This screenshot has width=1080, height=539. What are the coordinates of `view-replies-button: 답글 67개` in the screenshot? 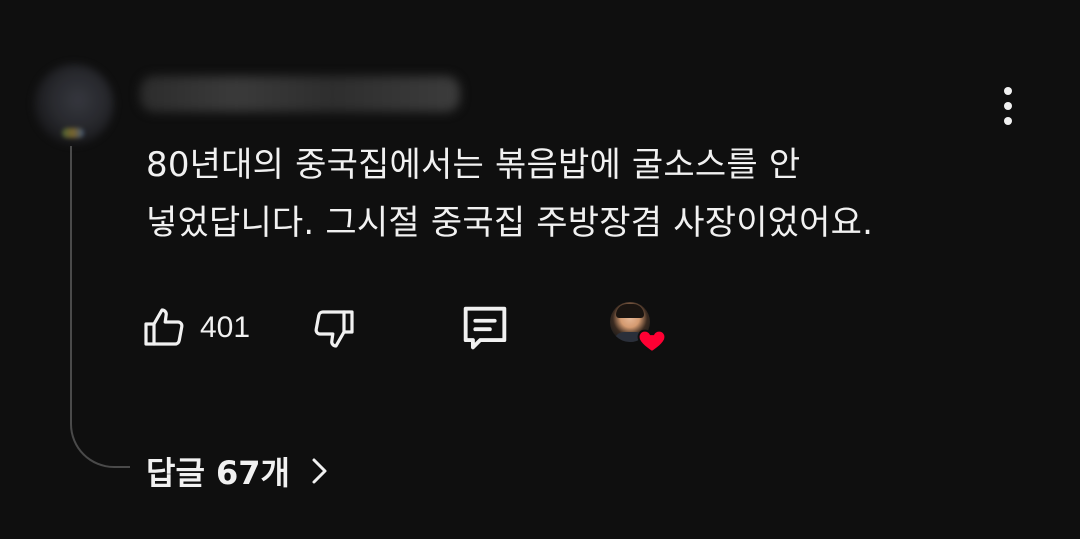 It's located at (238, 471).